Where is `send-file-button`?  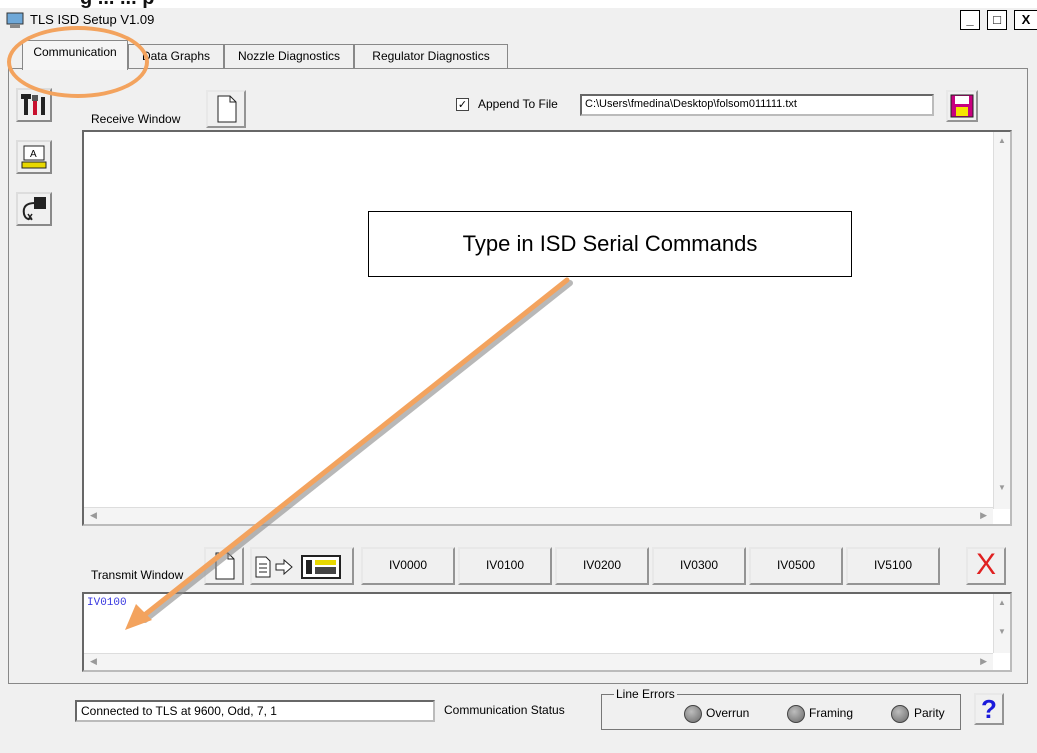 send-file-button is located at coordinates (302, 566).